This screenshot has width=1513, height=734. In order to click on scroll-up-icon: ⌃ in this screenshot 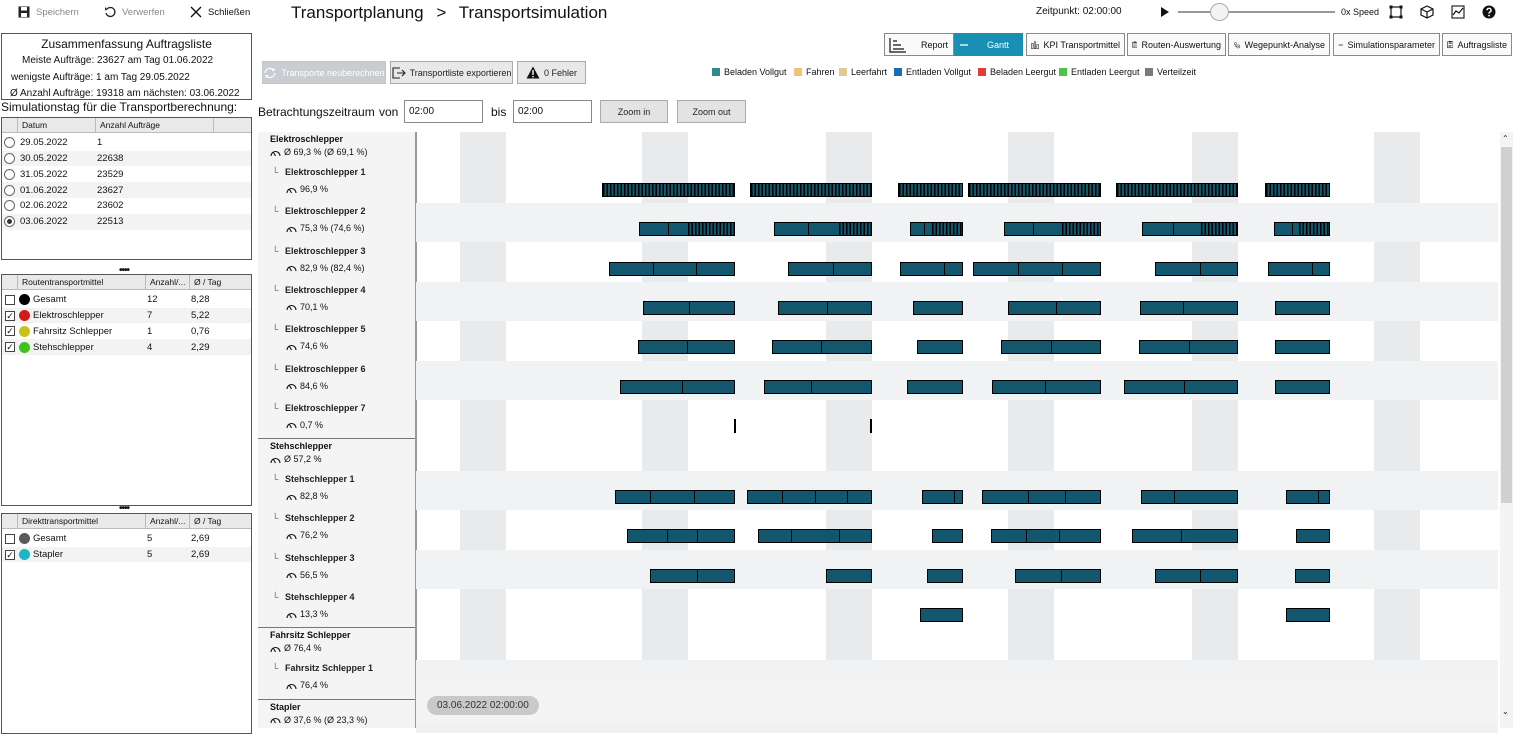, I will do `click(1505, 138)`.